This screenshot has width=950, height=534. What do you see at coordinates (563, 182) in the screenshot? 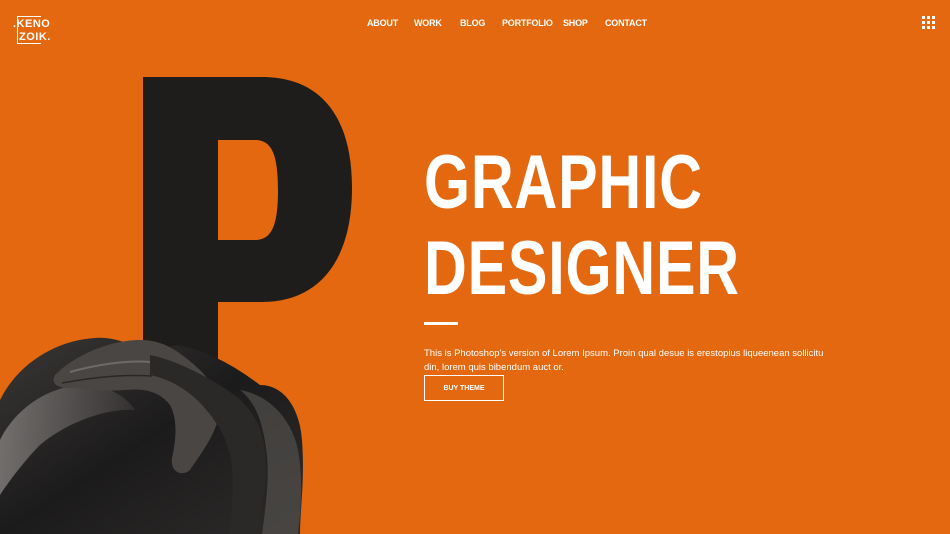
I see `headline-line1: GRAPHIC` at bounding box center [563, 182].